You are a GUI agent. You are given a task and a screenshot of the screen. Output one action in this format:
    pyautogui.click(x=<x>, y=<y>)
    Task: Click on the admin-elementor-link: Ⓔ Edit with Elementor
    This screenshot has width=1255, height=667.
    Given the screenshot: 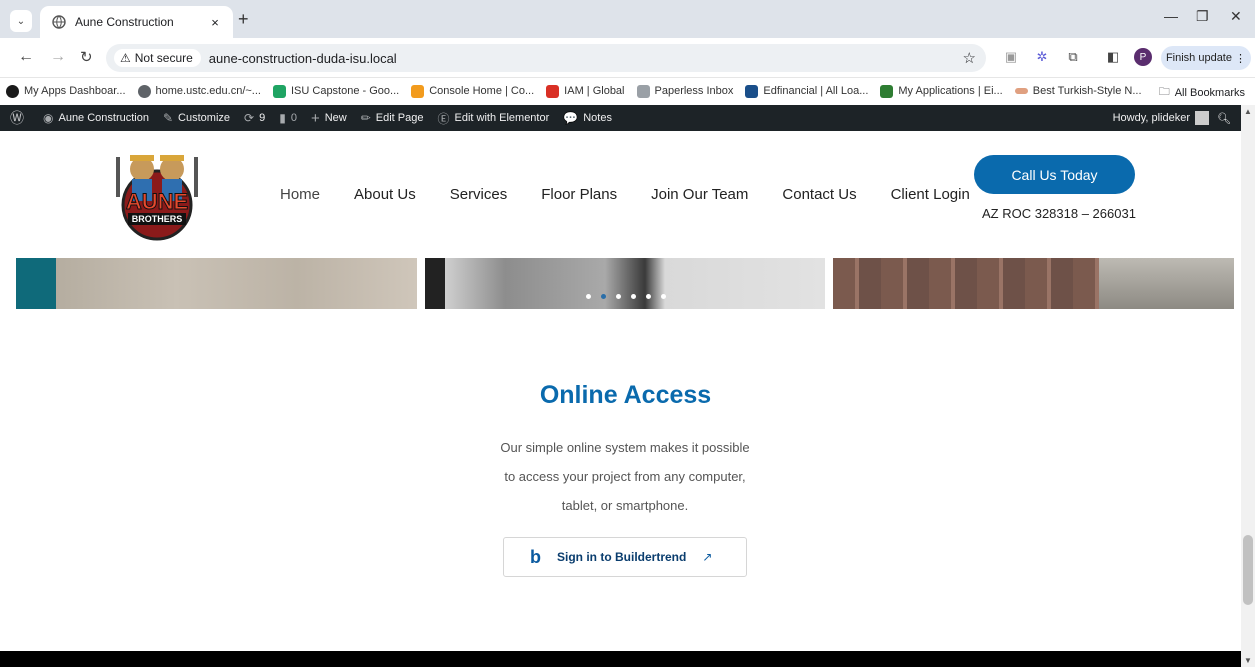 What is the action you would take?
    pyautogui.click(x=493, y=118)
    